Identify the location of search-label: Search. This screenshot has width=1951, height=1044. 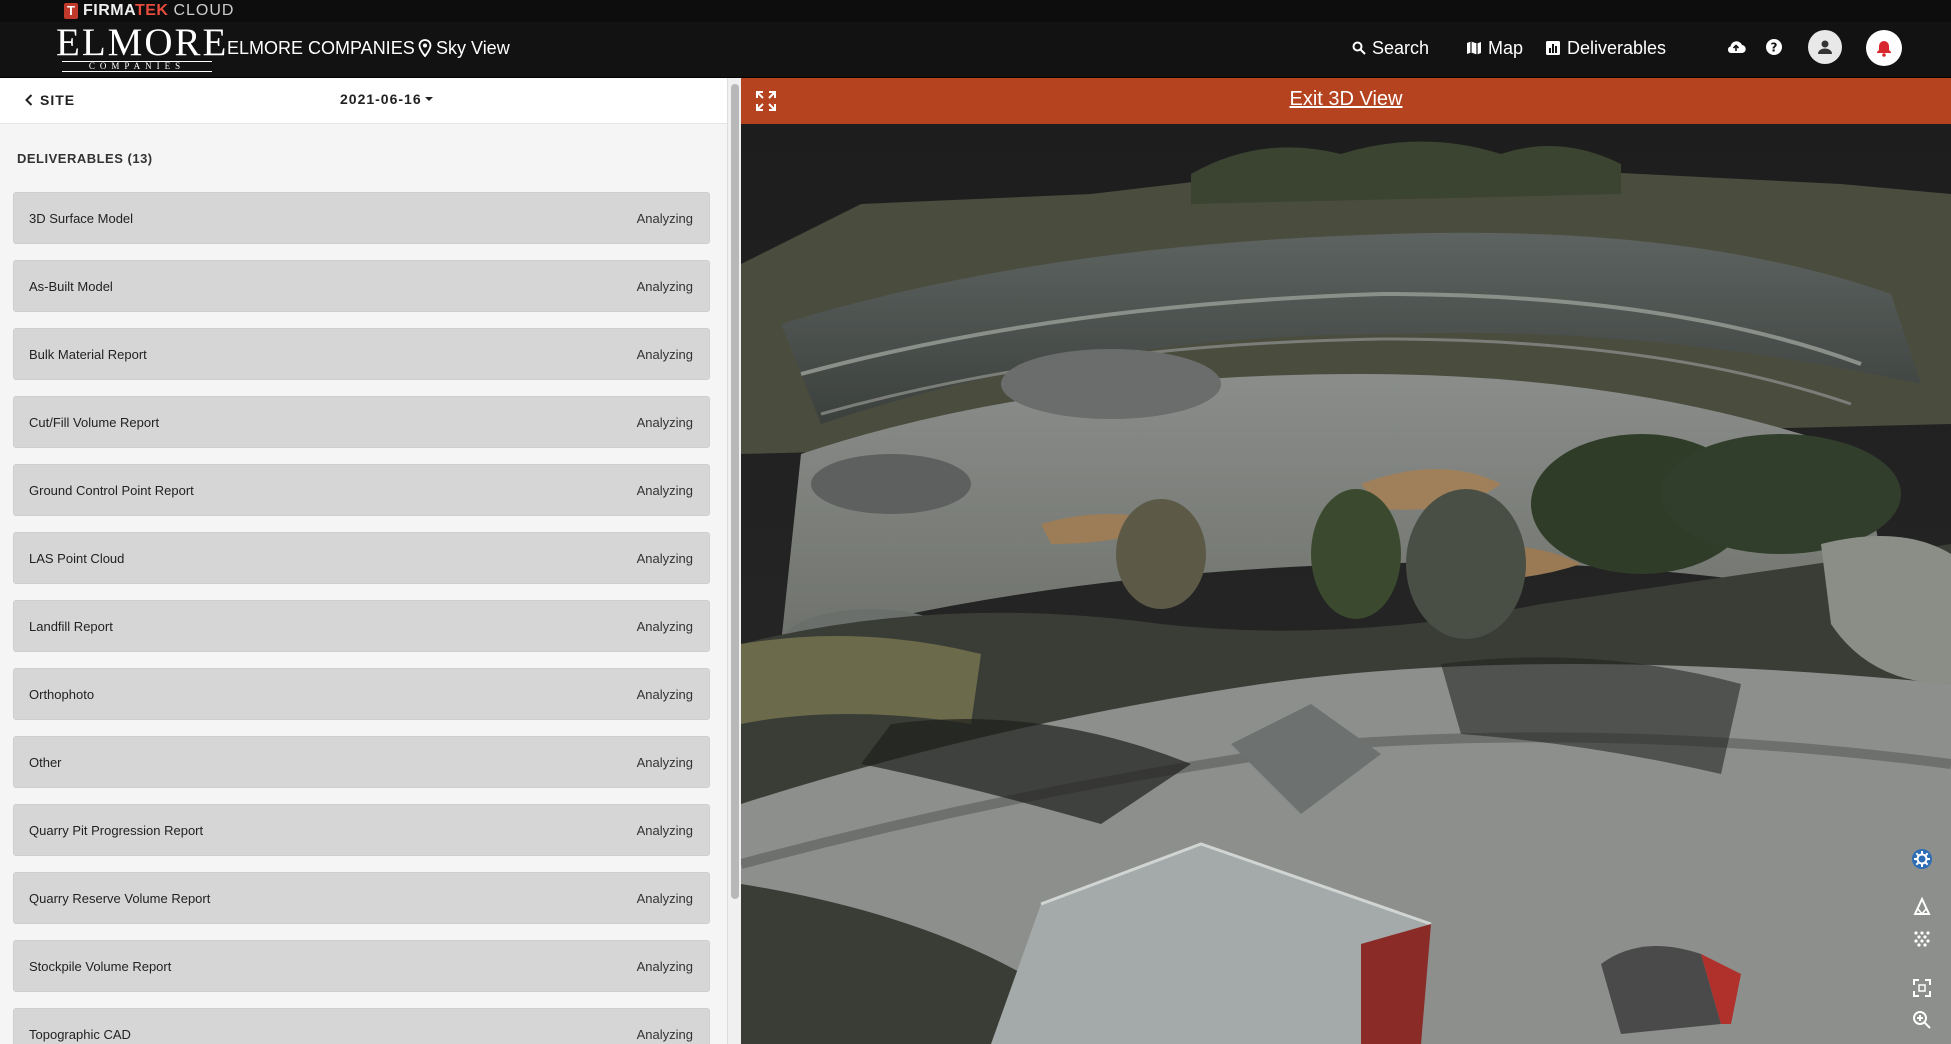
(1401, 47).